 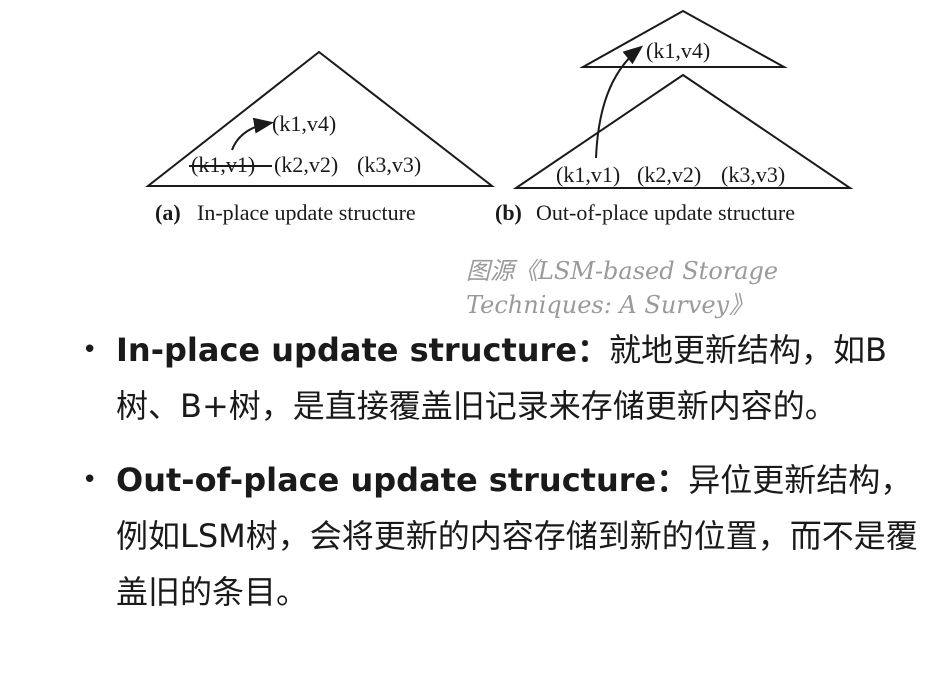 I want to click on out-of-place-entry: (k1,v1), so click(x=588, y=174).